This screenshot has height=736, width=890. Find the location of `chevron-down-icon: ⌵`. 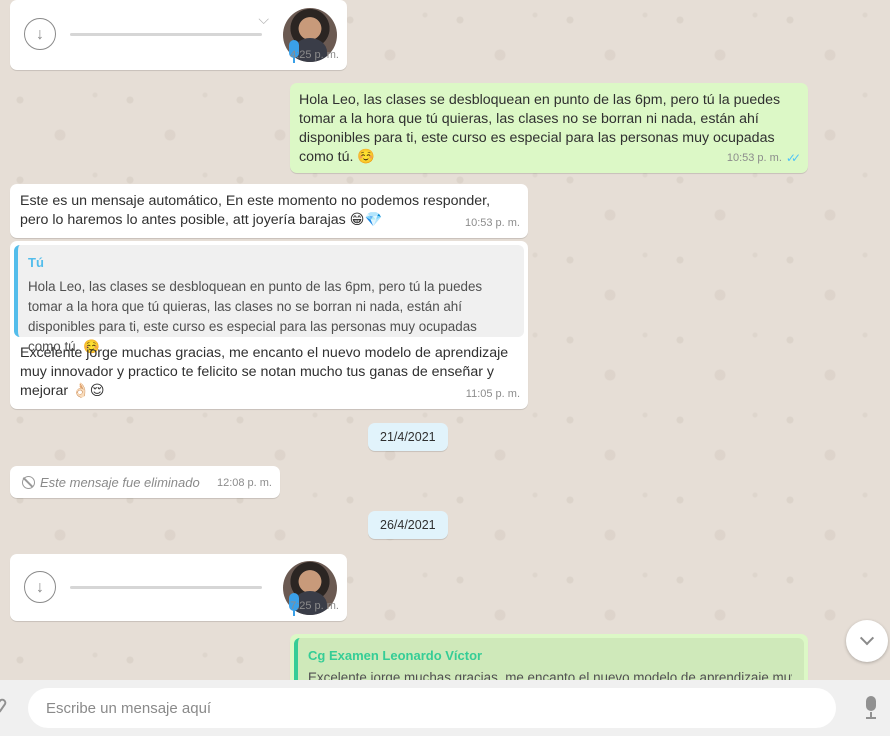

chevron-down-icon: ⌵ is located at coordinates (263, 19).